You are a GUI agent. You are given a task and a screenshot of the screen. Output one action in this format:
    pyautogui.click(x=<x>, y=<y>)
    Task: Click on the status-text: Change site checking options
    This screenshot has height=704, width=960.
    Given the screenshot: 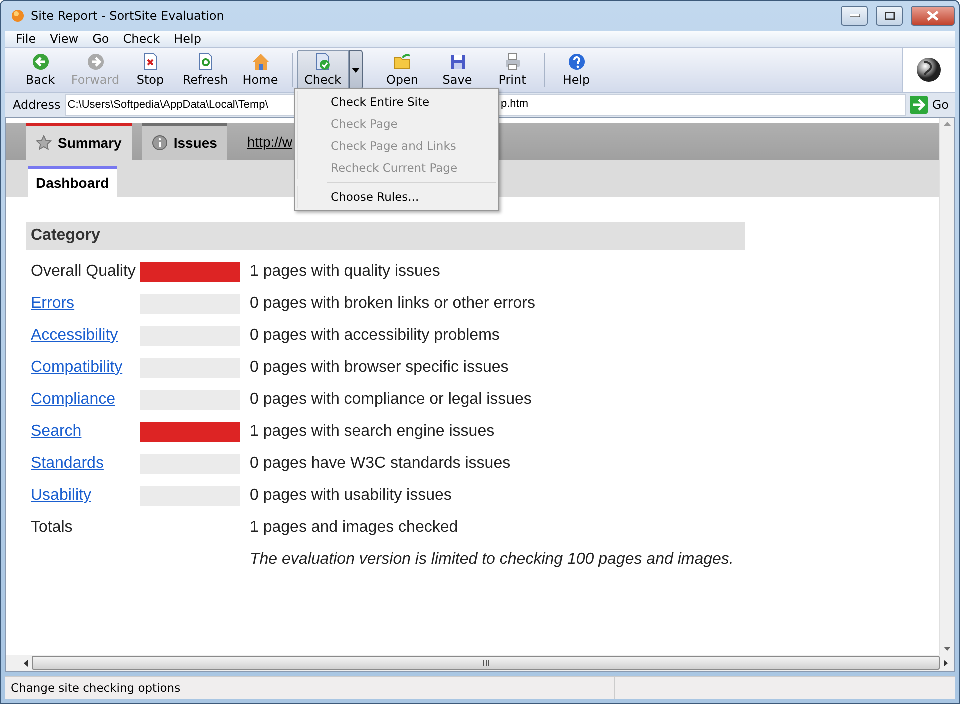 What is the action you would take?
    pyautogui.click(x=310, y=688)
    